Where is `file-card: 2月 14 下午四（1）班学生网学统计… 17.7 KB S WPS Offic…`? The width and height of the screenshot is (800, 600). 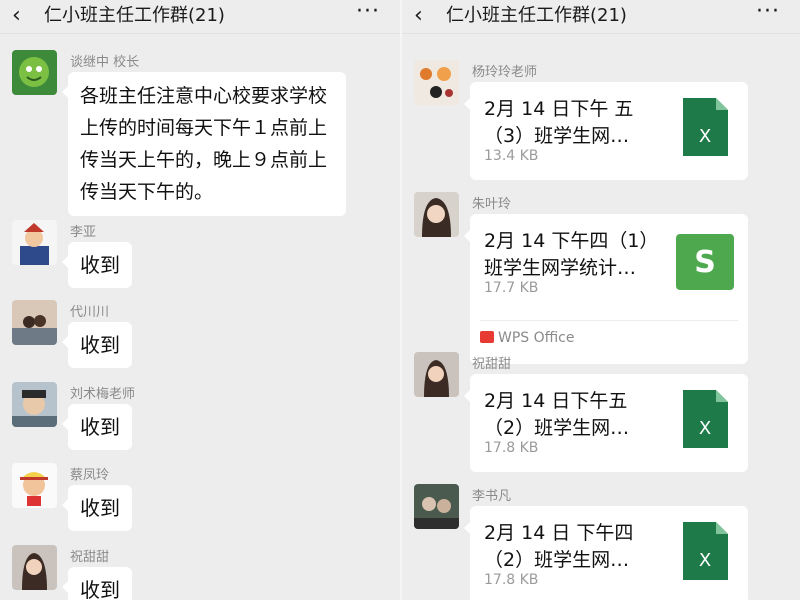 file-card: 2月 14 下午四（1）班学生网学统计… 17.7 KB S WPS Offic… is located at coordinates (606, 289).